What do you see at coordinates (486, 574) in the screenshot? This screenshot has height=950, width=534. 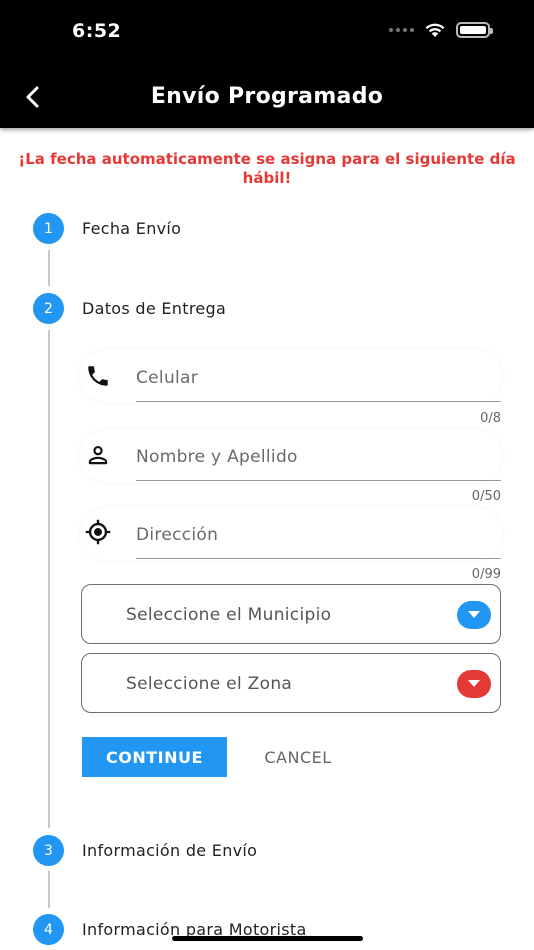 I see `address-char-counter: 0/99` at bounding box center [486, 574].